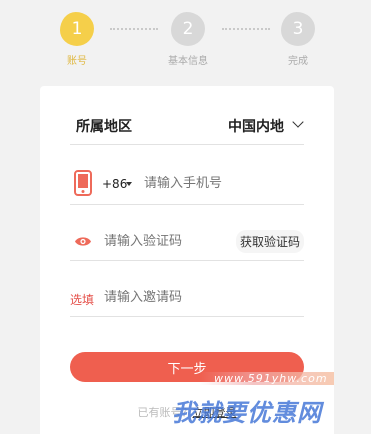  What do you see at coordinates (269, 241) in the screenshot?
I see `get-code-button: 获取验证码` at bounding box center [269, 241].